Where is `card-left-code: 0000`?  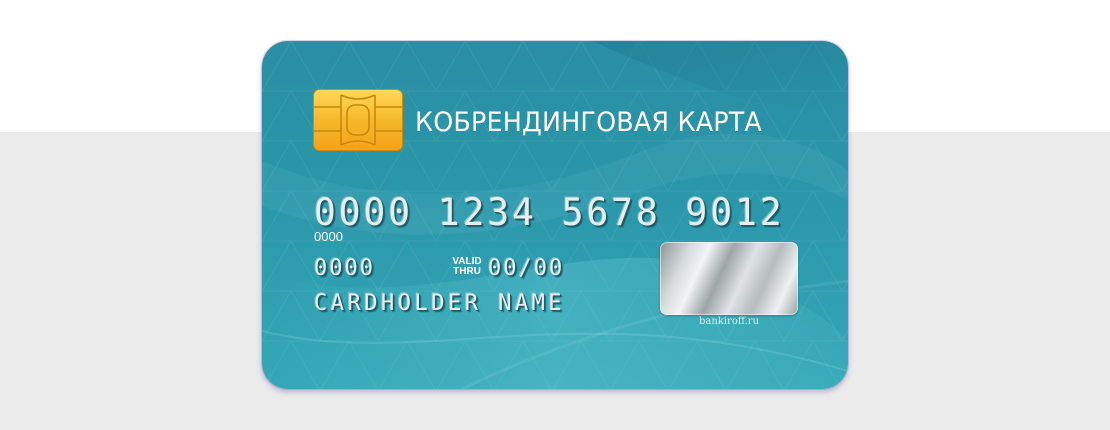 card-left-code: 0000 is located at coordinates (344, 268).